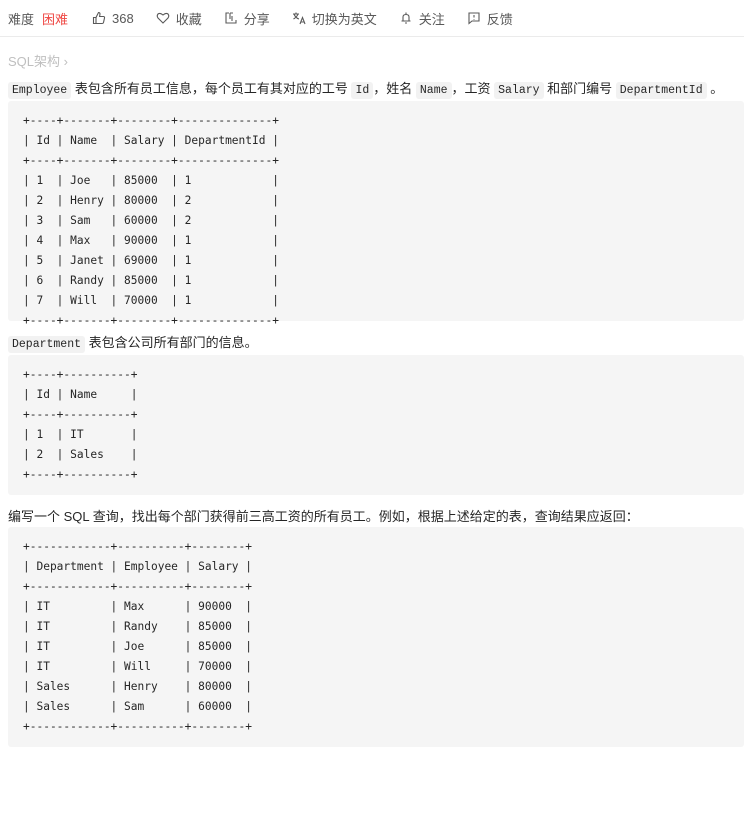  Describe the element at coordinates (362, 90) in the screenshot. I see `code-id: Id` at that location.